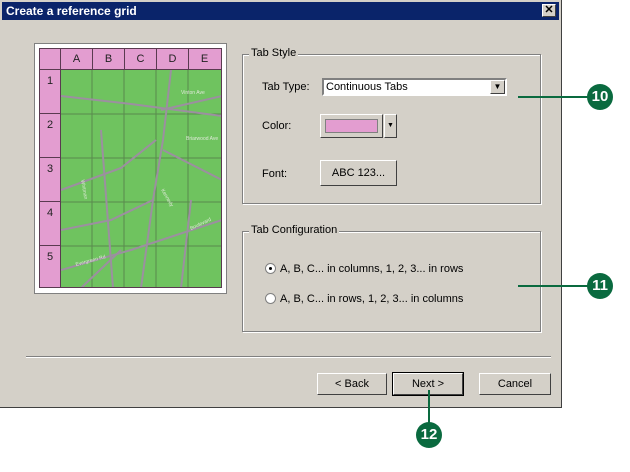  Describe the element at coordinates (600, 286) in the screenshot. I see `callout-11: 11` at that location.